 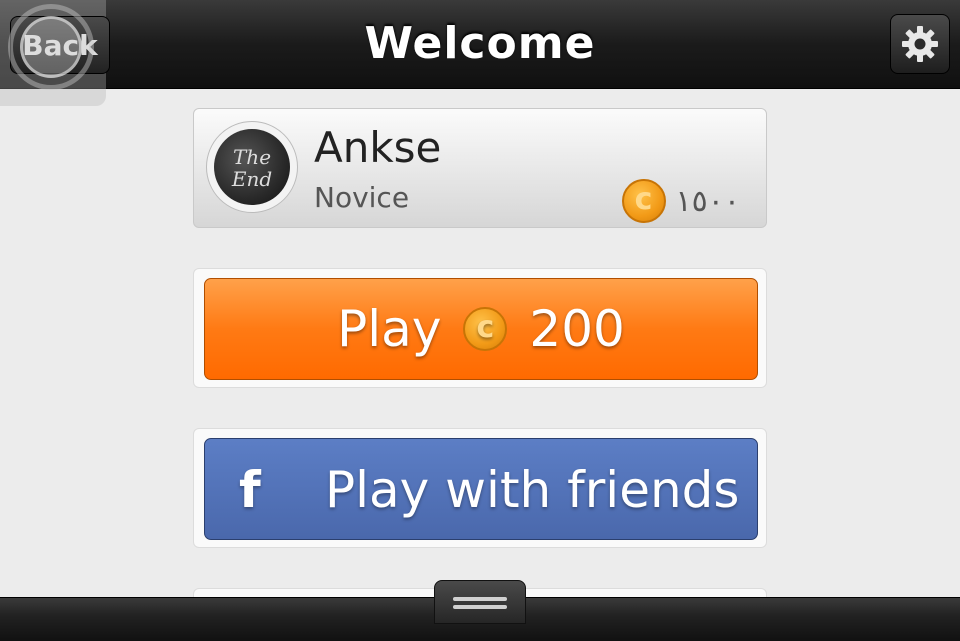 I want to click on play-panel: Play 200, so click(x=480, y=328).